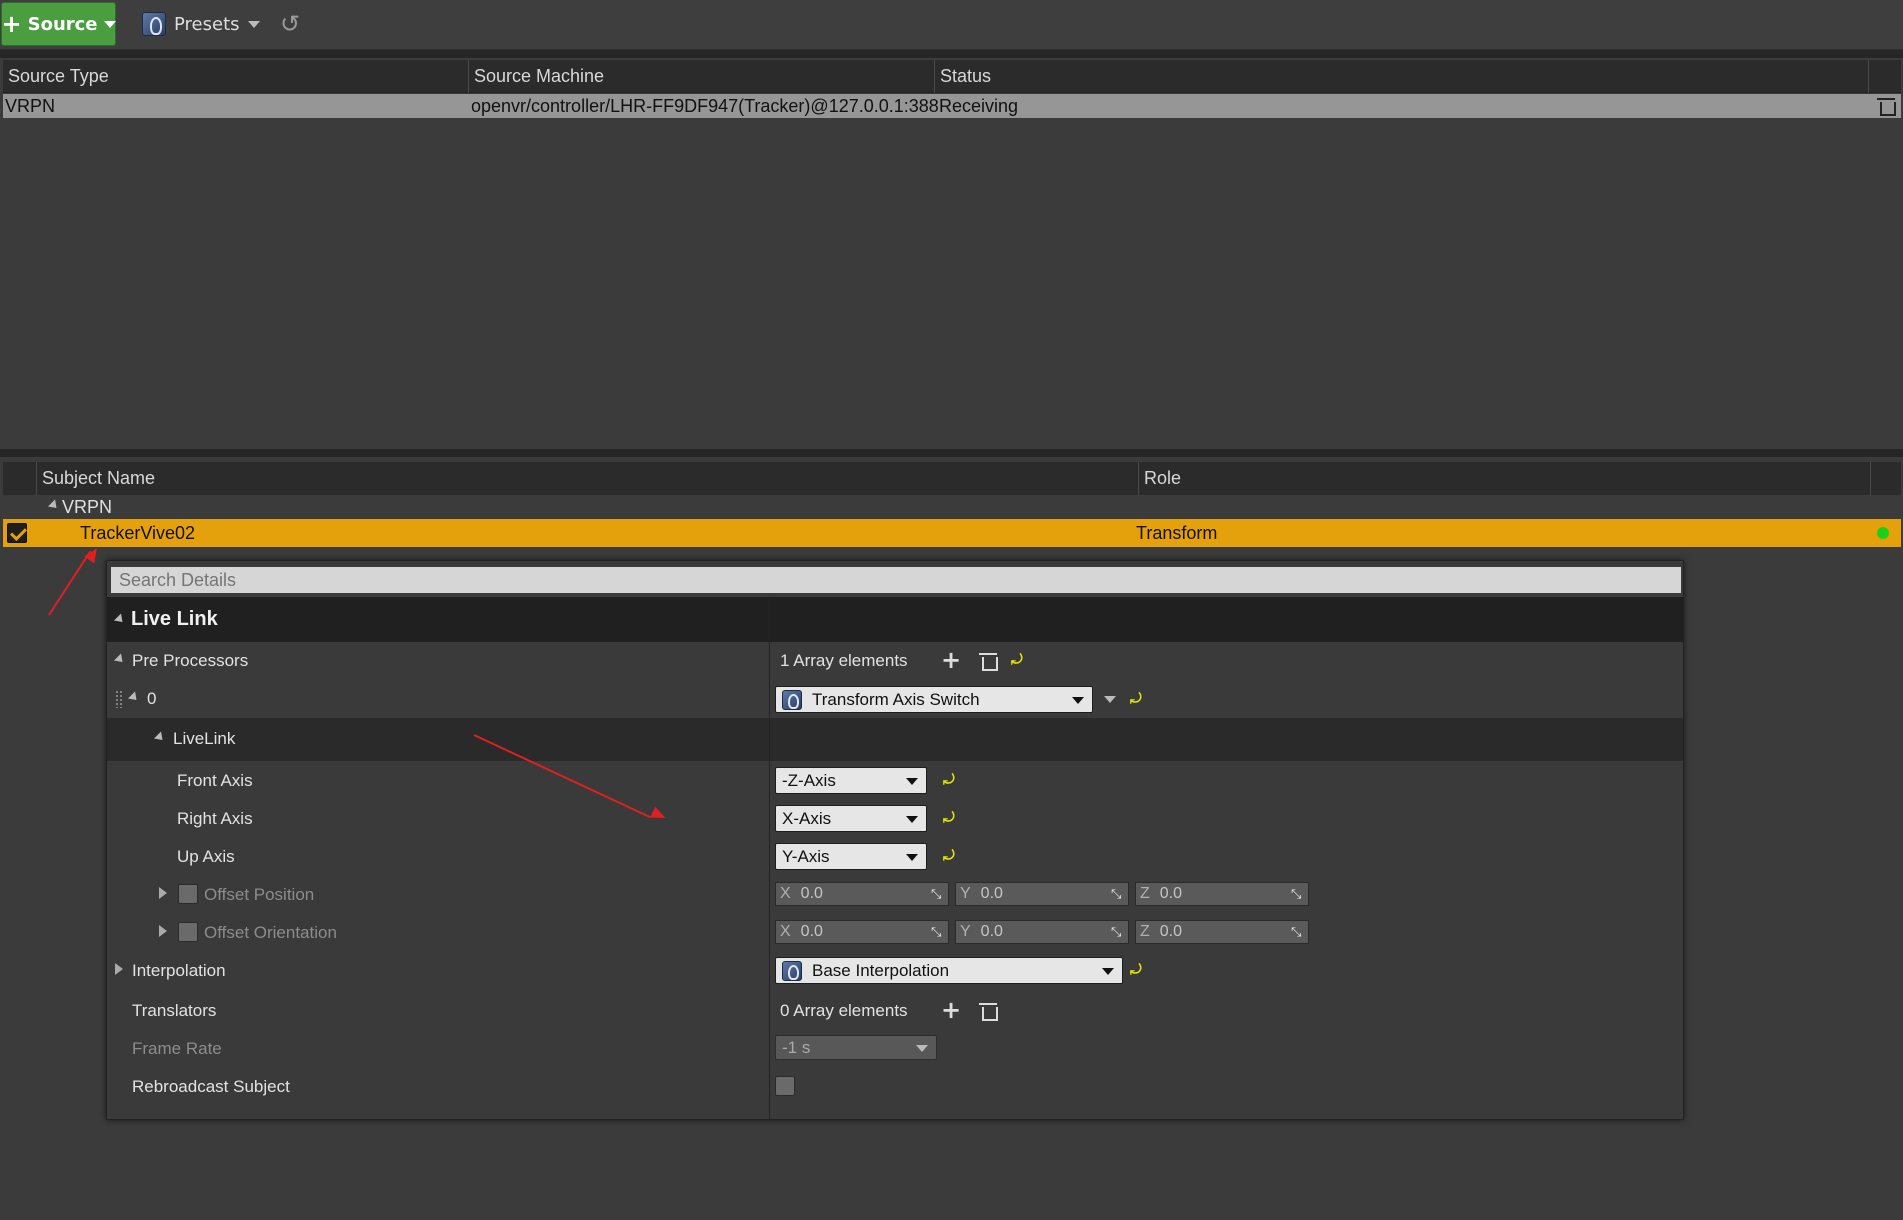  I want to click on z-value: 0.0, so click(1171, 893).